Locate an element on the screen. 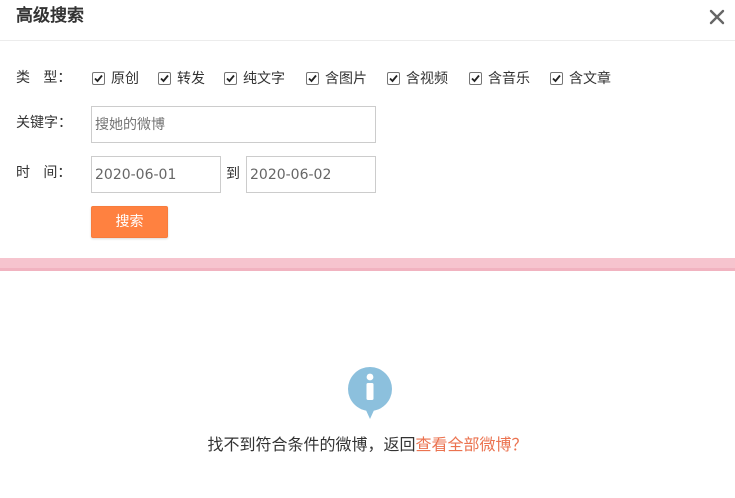 The height and width of the screenshot is (498, 735). checkbox-with-video: 含视频 is located at coordinates (417, 78).